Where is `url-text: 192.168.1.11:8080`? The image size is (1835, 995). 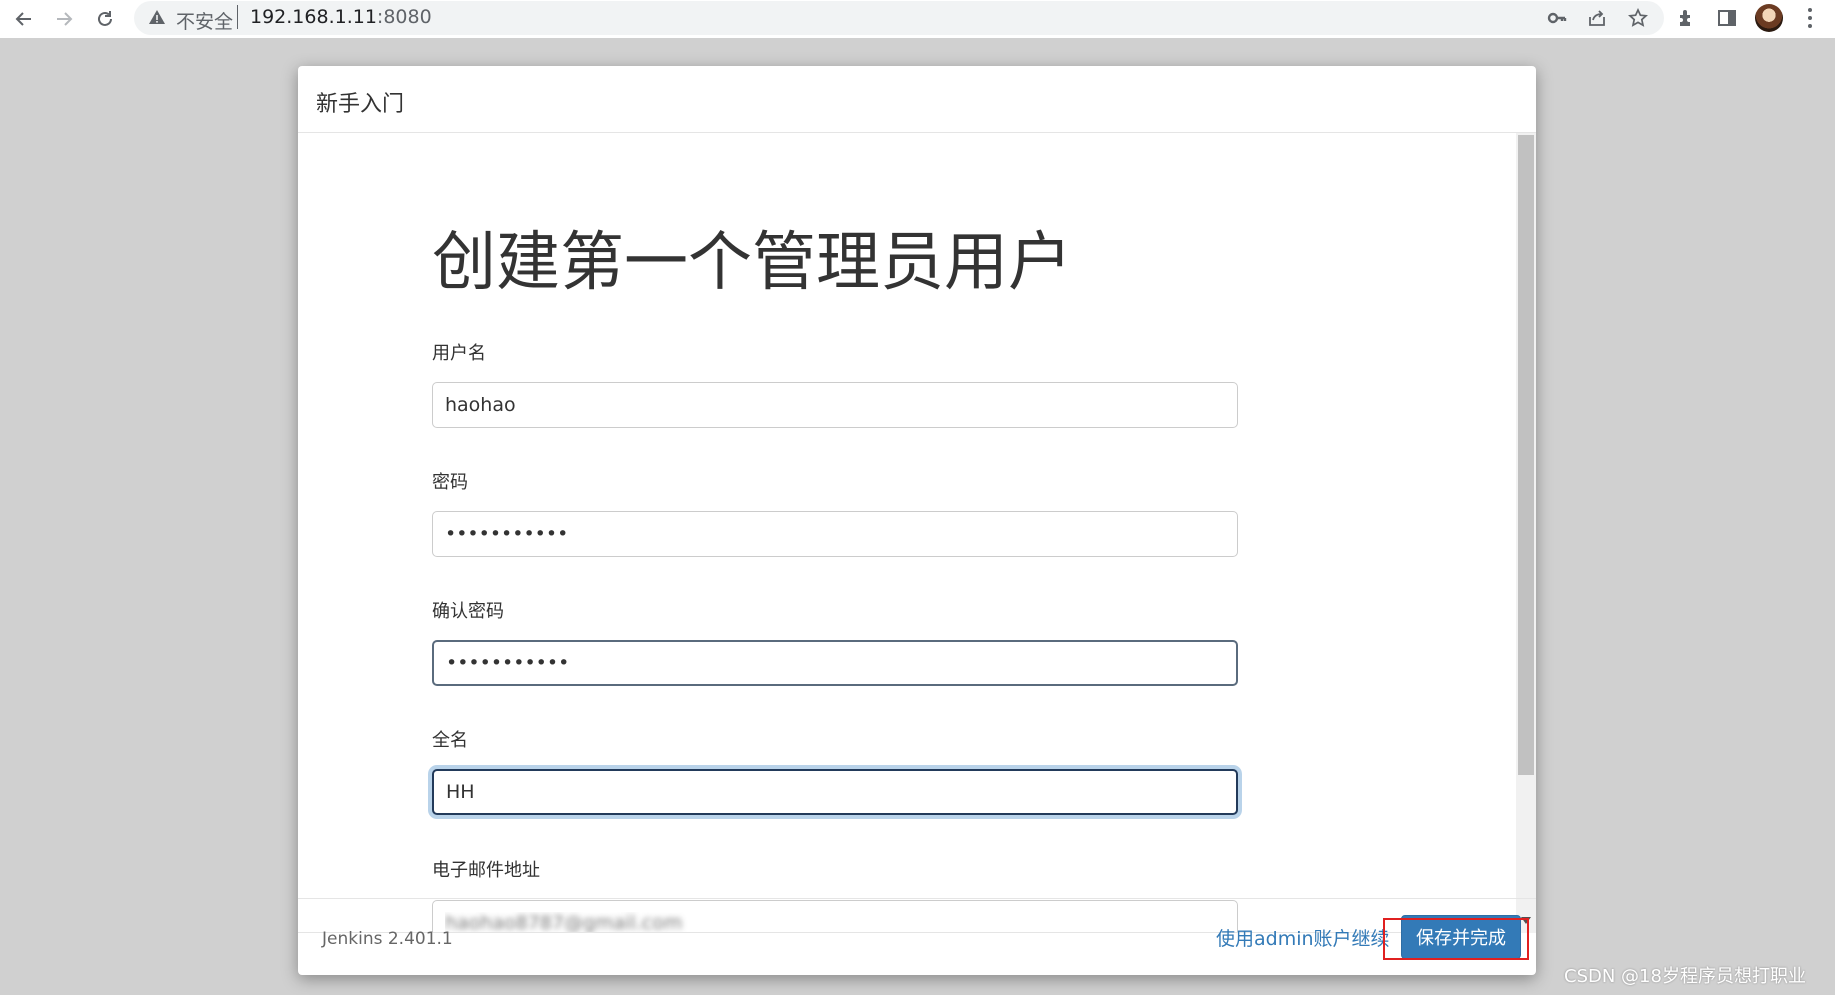 url-text: 192.168.1.11:8080 is located at coordinates (341, 17).